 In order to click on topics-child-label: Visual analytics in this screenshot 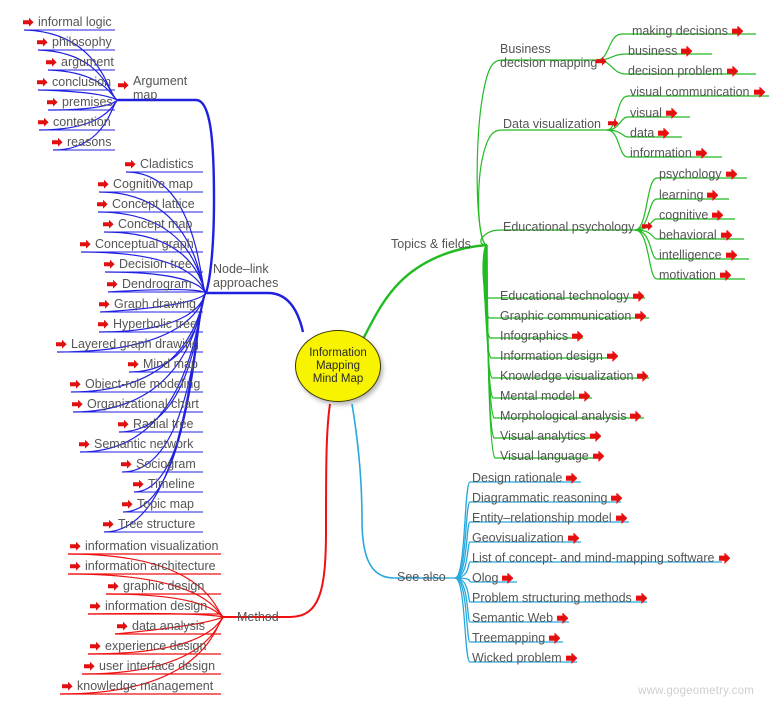, I will do `click(543, 436)`.